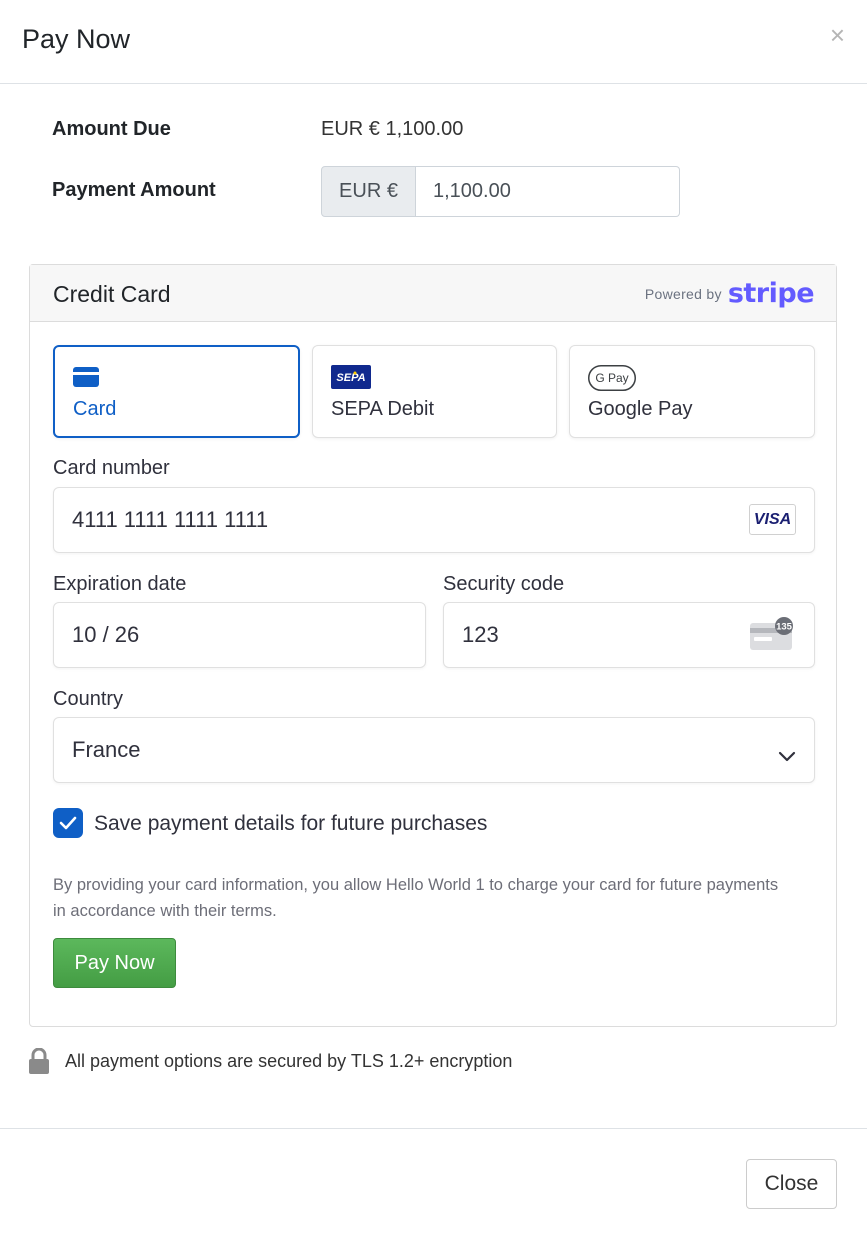 The height and width of the screenshot is (1235, 867). What do you see at coordinates (683, 294) in the screenshot?
I see `powered-by-text: Powered by` at bounding box center [683, 294].